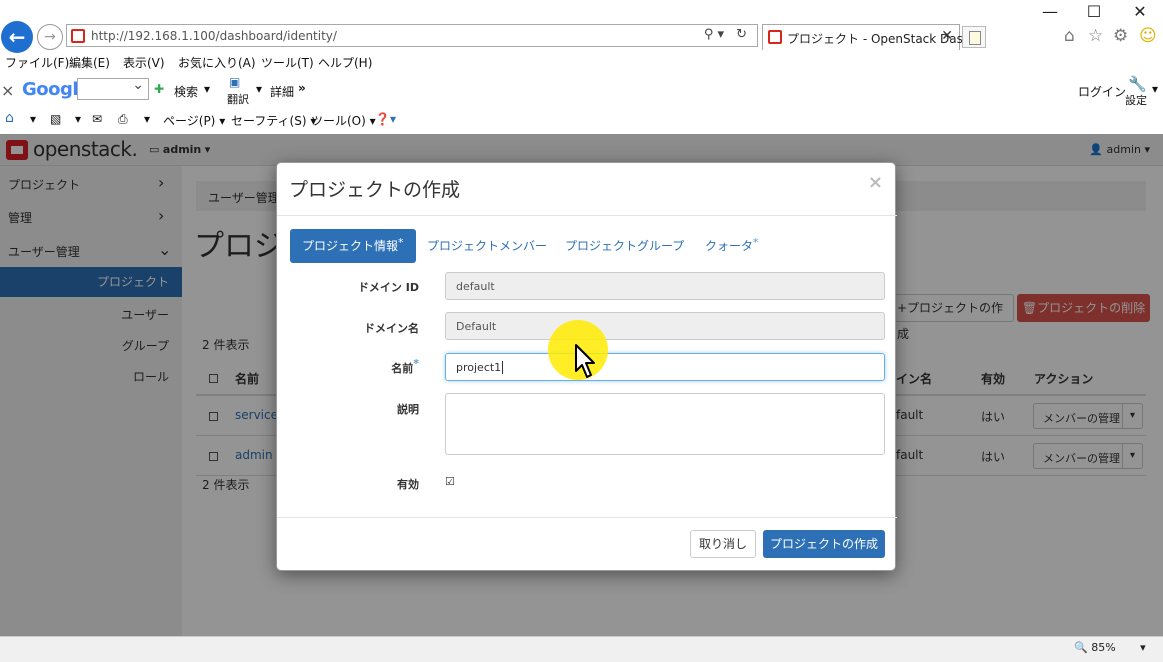  I want to click on tools-menu-label: ツール(O), so click(338, 121).